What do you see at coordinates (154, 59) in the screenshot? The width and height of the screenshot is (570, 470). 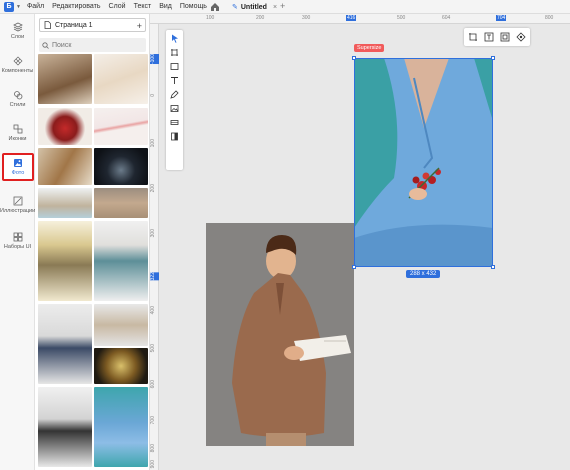 I see `ruler-tick-highlight: -100` at bounding box center [154, 59].